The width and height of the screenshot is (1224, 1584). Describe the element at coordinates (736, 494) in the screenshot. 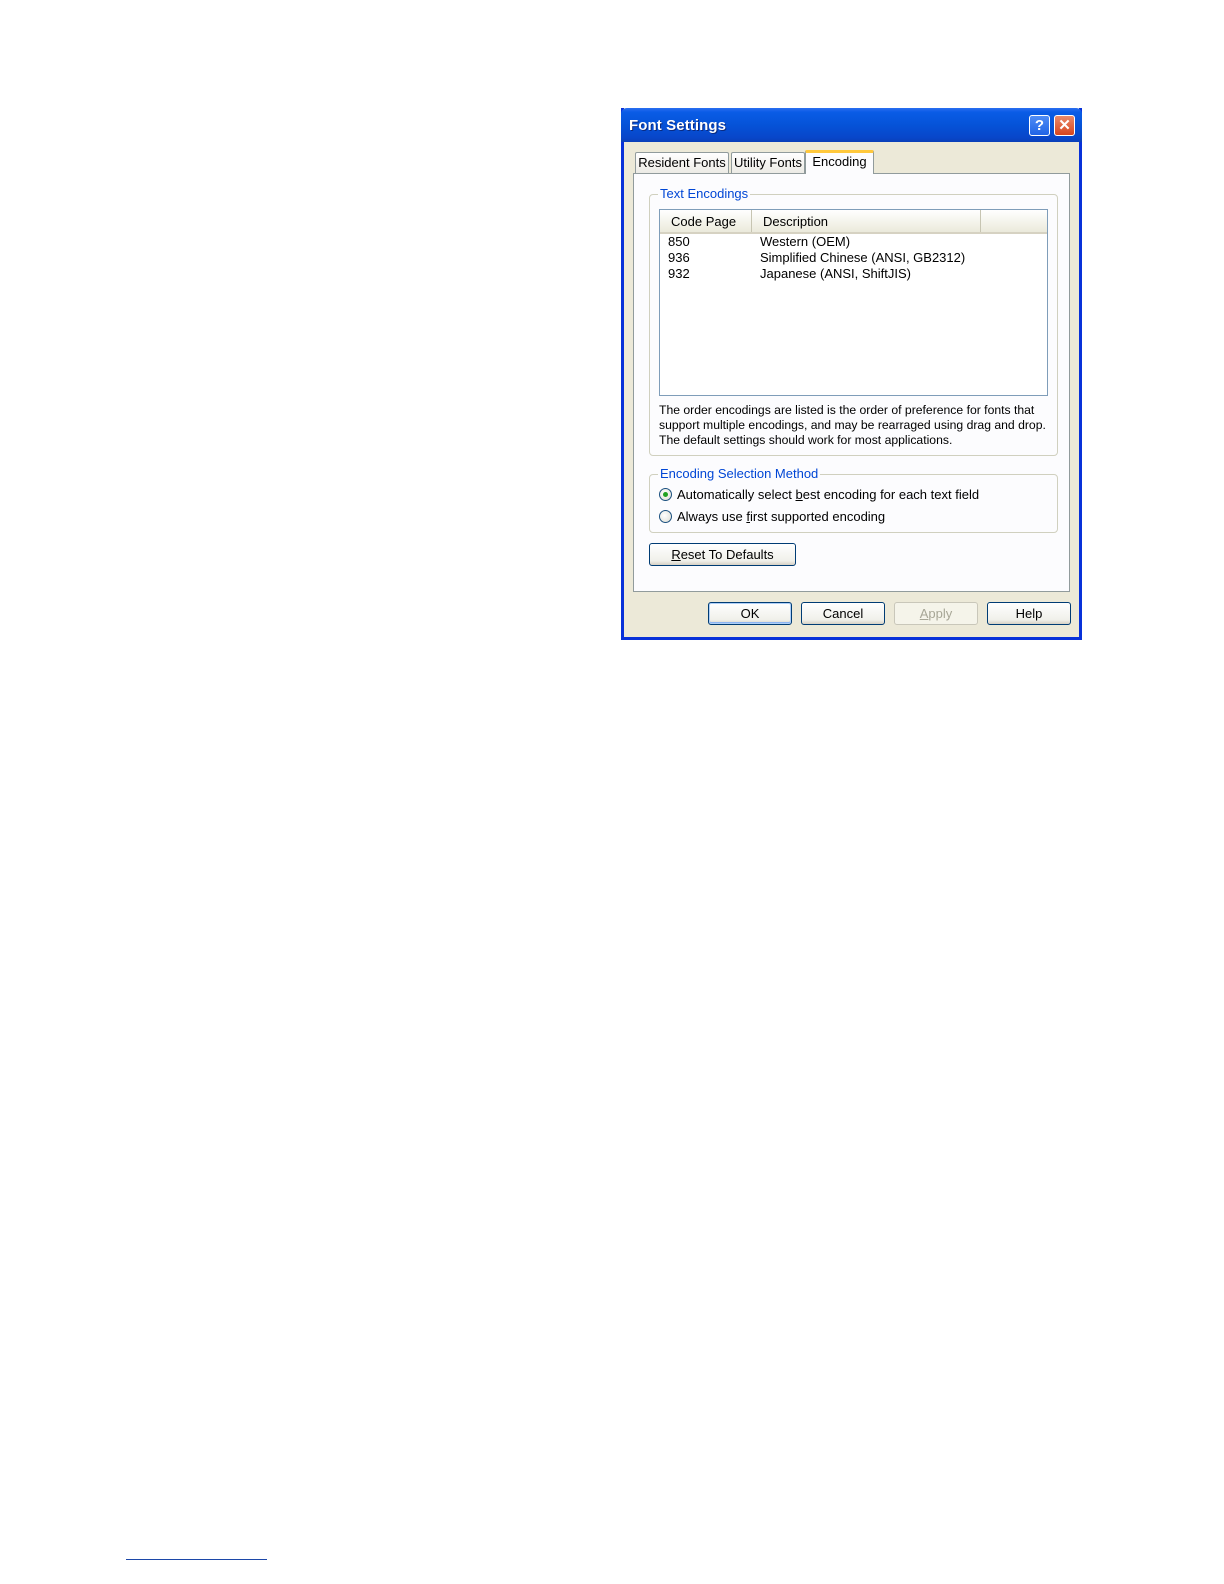

I see `radio-label-text: Automatically select` at that location.